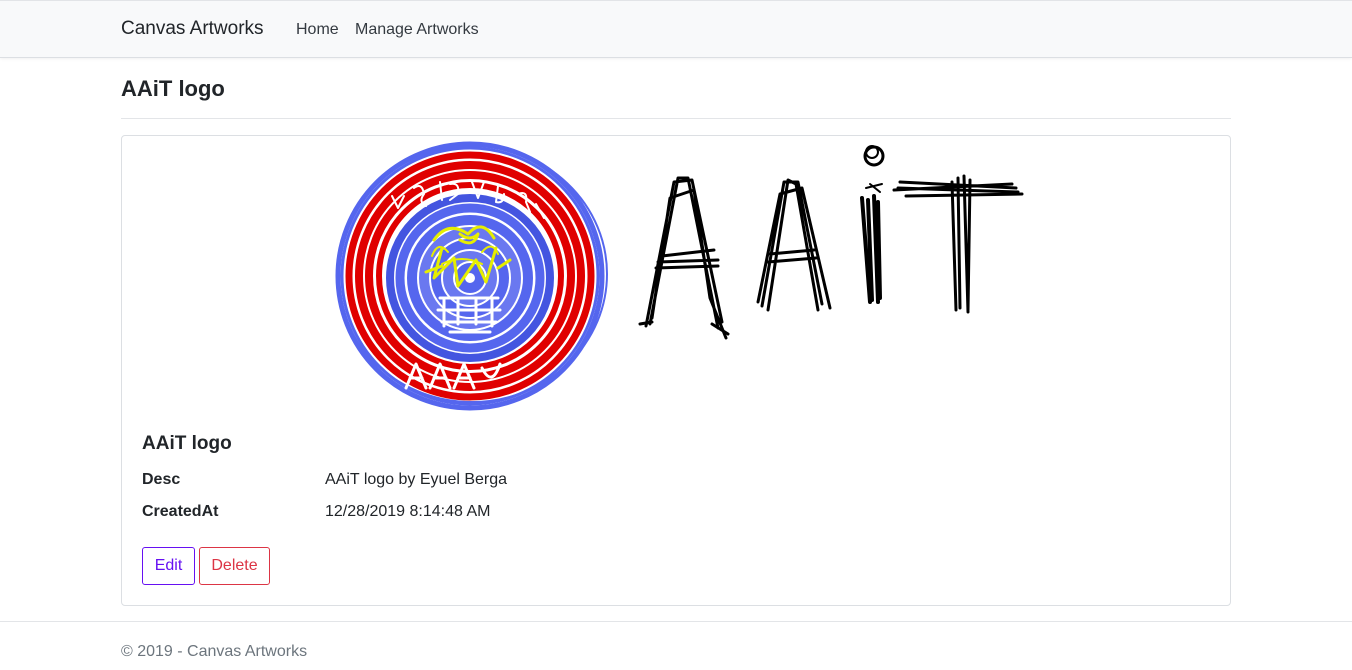 This screenshot has height=670, width=1352. What do you see at coordinates (676, 621) in the screenshot?
I see `footer-divider` at bounding box center [676, 621].